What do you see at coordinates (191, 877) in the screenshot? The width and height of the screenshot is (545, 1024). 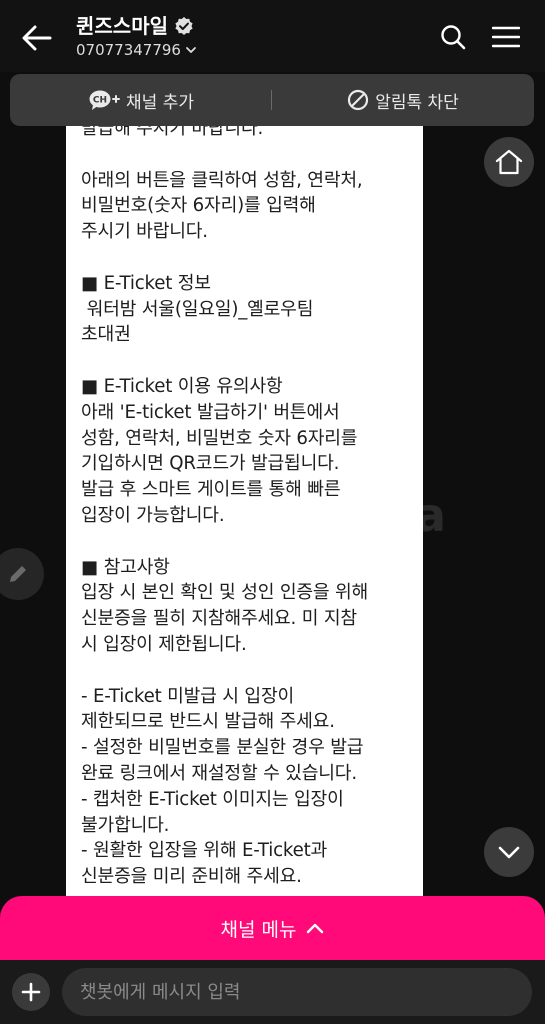 I see `message-line: 신분증을 미리 준비해 주세요.` at bounding box center [191, 877].